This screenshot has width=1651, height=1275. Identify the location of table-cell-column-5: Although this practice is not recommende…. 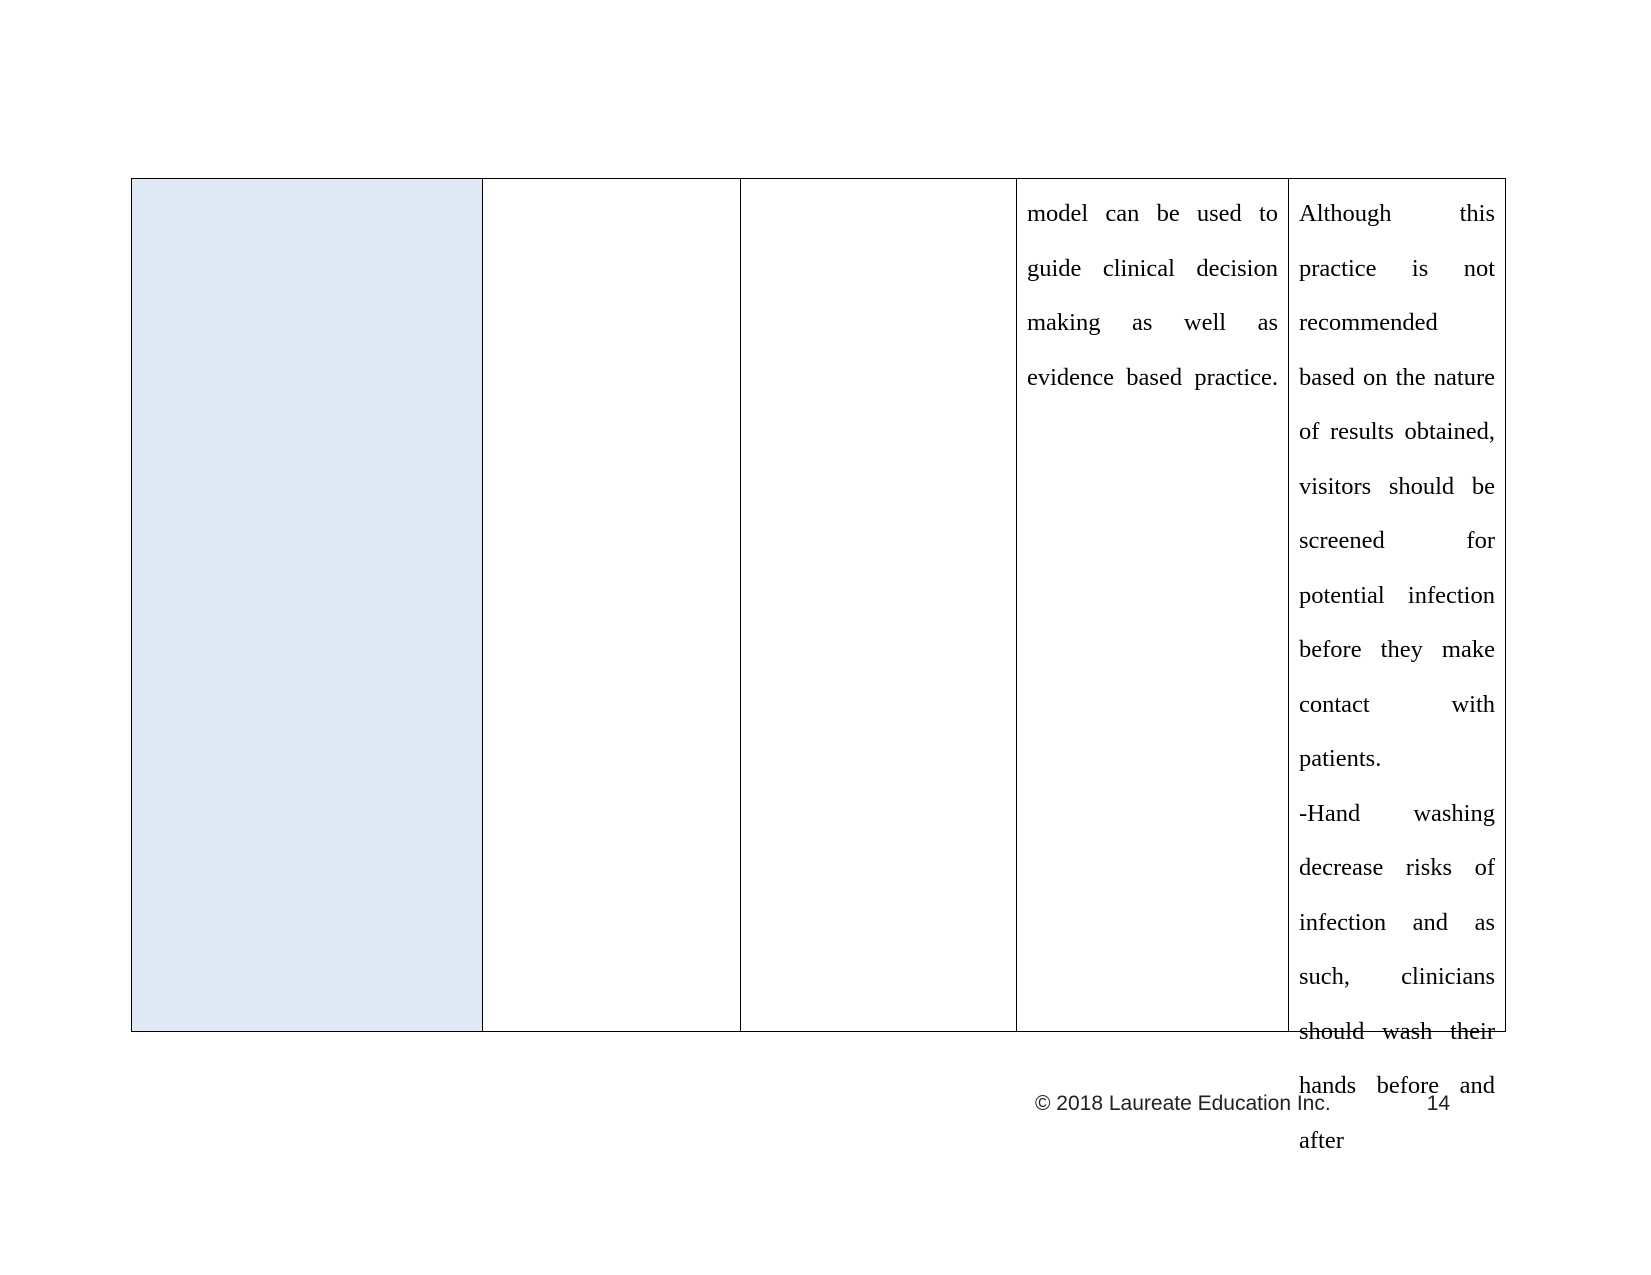
(1397, 666).